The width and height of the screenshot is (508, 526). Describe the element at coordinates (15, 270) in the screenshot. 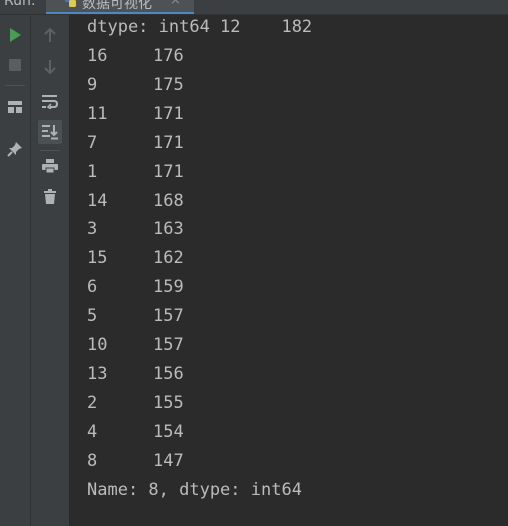

I see `run-toolbar-primary` at that location.